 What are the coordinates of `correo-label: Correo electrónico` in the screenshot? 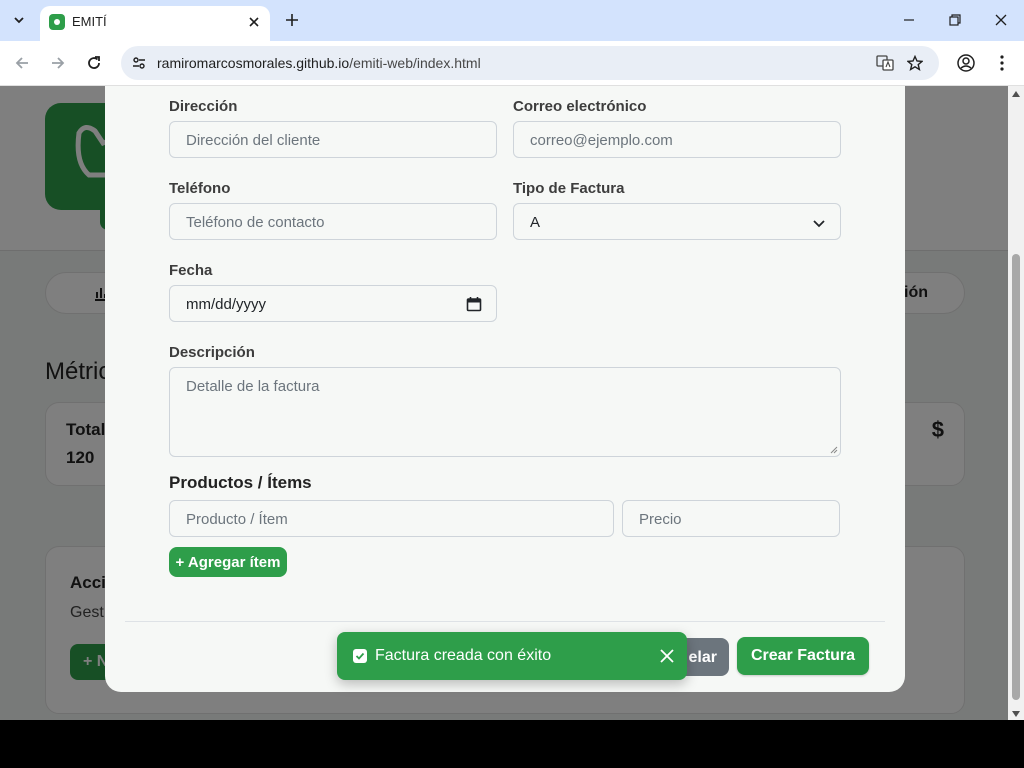 It's located at (580, 106).